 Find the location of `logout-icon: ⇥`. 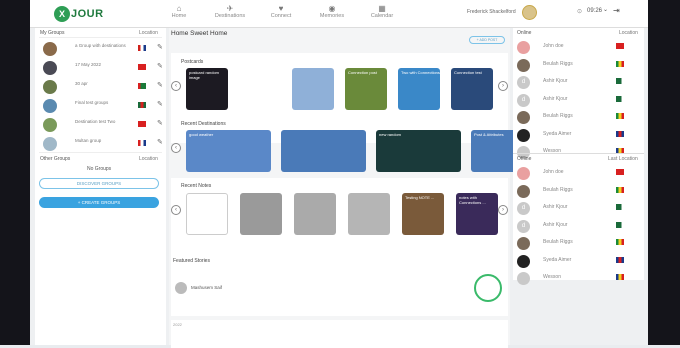

logout-icon: ⇥ is located at coordinates (616, 10).